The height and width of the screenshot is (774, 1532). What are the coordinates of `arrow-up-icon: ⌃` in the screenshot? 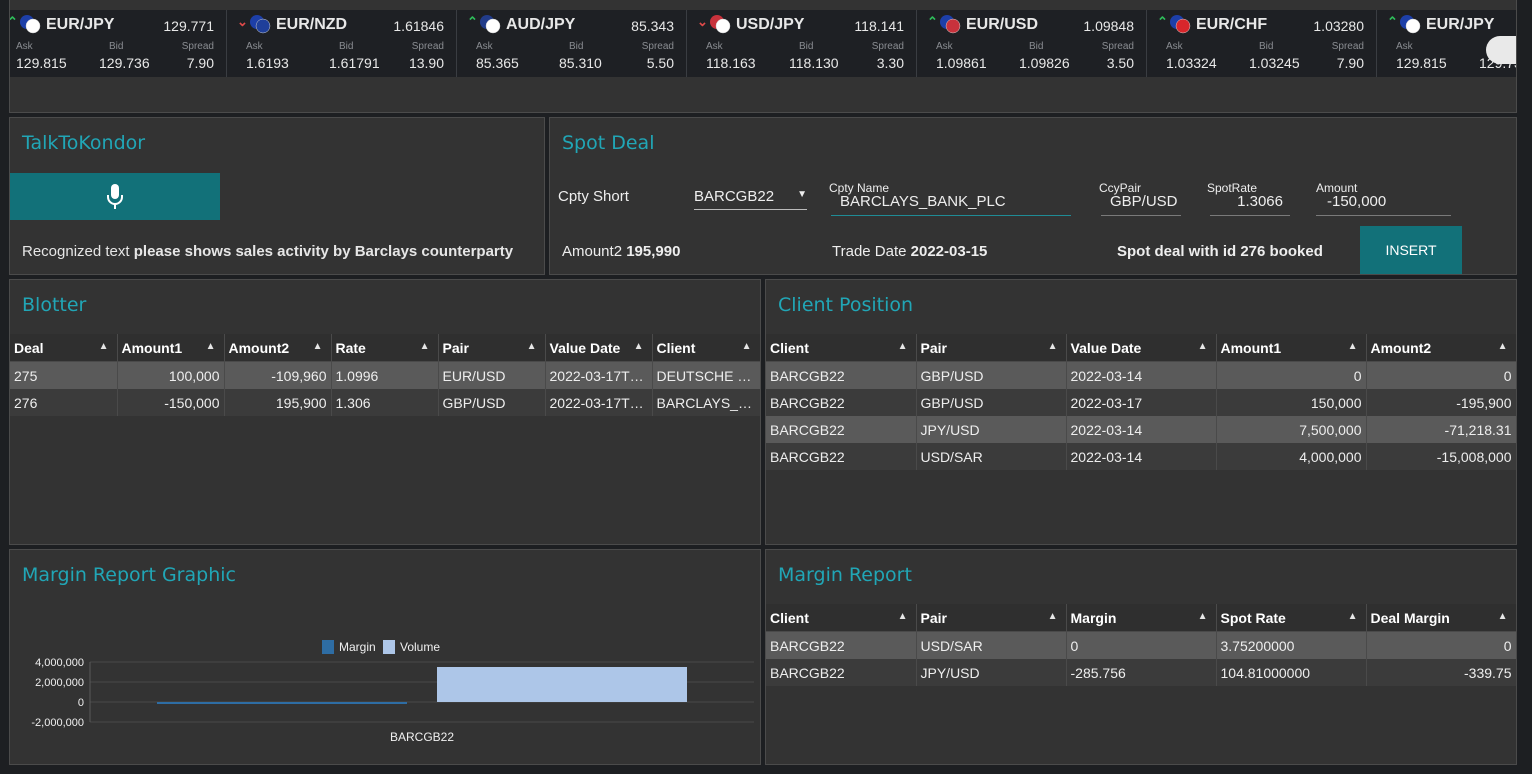 It's located at (472, 21).